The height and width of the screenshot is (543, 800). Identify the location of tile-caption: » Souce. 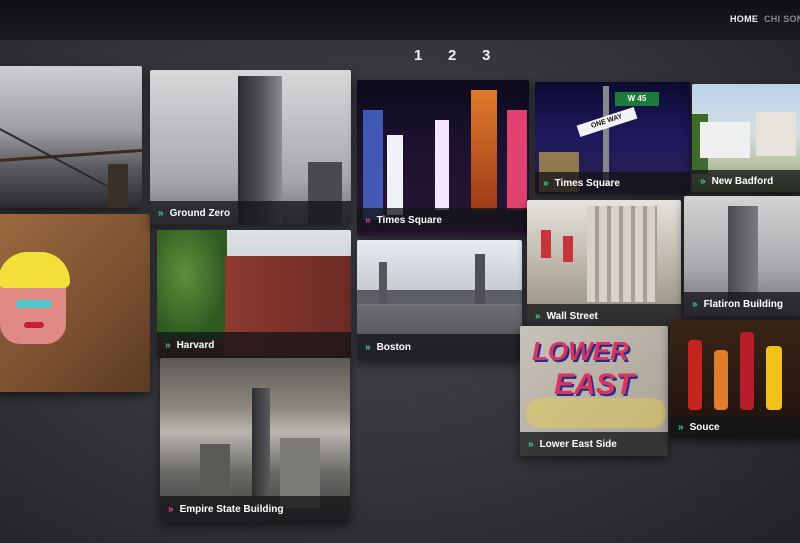
(735, 427).